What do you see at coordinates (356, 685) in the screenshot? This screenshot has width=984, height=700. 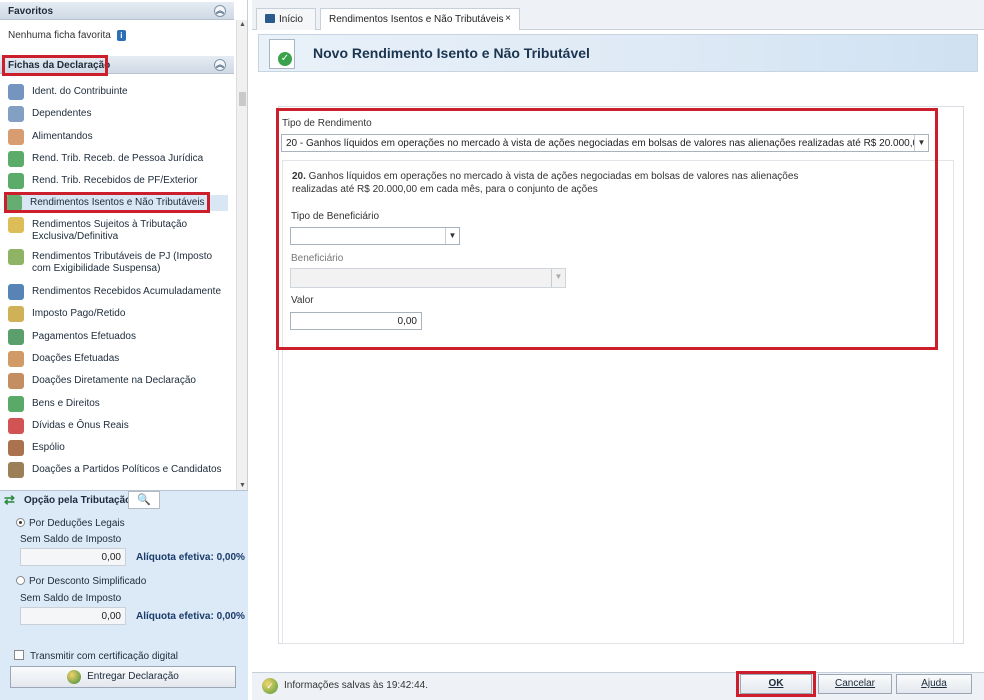 I see `status-text: Informações salvas às 19:42:44.` at bounding box center [356, 685].